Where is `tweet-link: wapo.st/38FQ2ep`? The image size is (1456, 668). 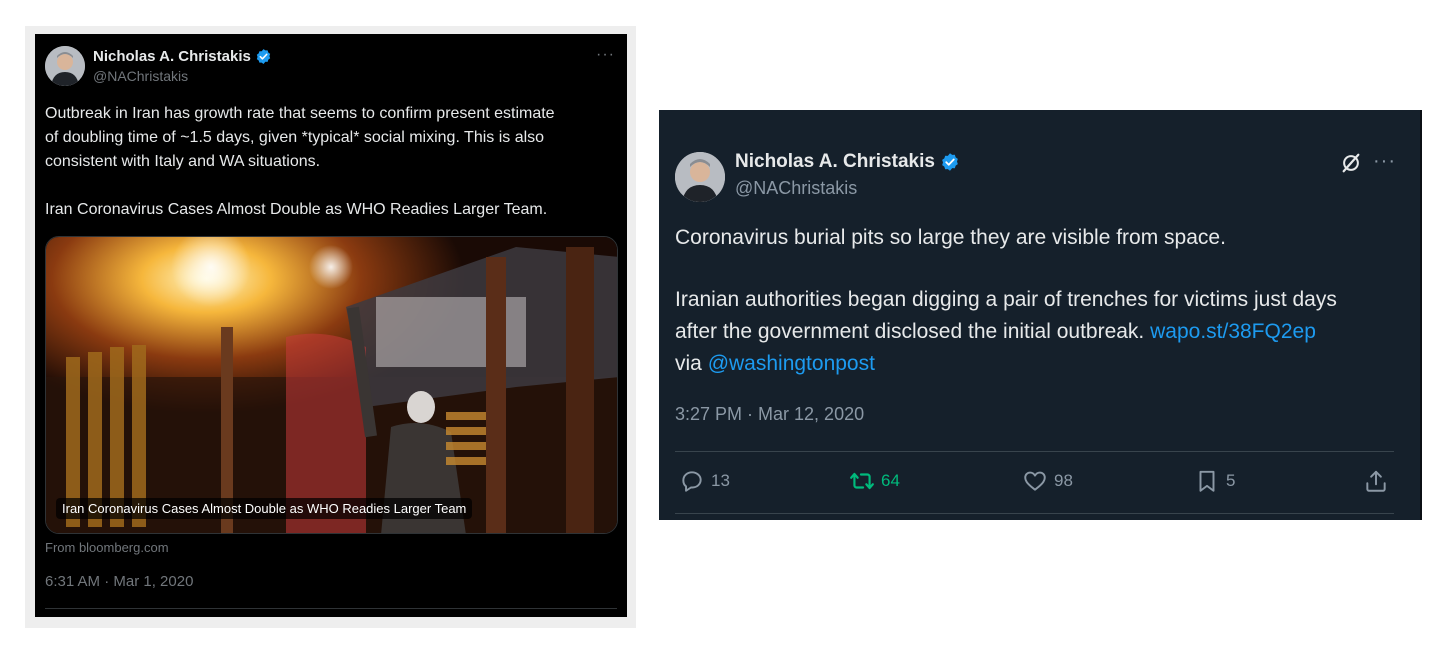 tweet-link: wapo.st/38FQ2ep is located at coordinates (1233, 331).